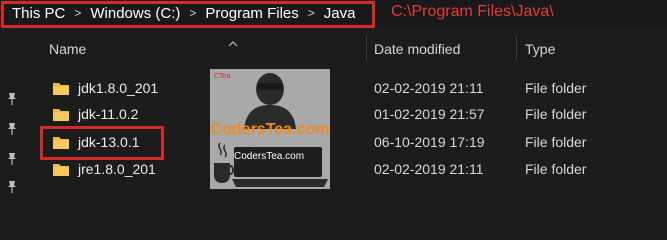  I want to click on logo-brand-small: CodersTea.com, so click(269, 156).